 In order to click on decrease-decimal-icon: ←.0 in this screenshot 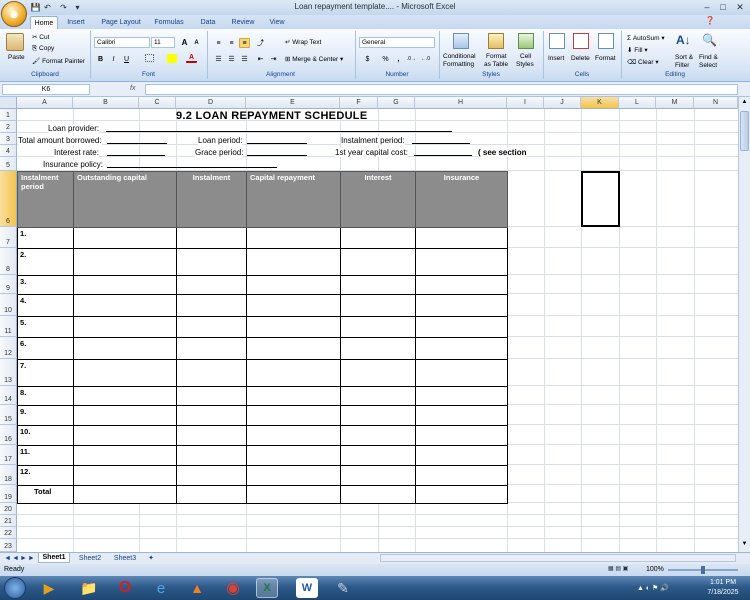, I will do `click(425, 59)`.